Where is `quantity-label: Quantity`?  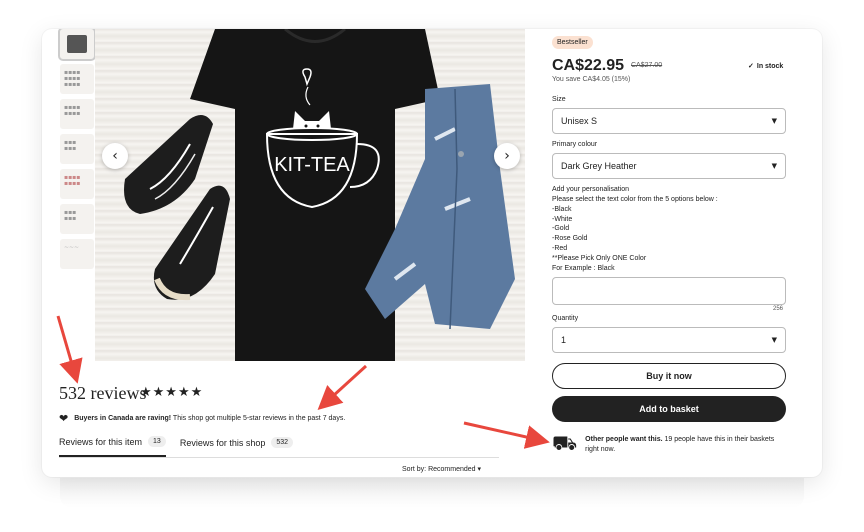 quantity-label: Quantity is located at coordinates (565, 318).